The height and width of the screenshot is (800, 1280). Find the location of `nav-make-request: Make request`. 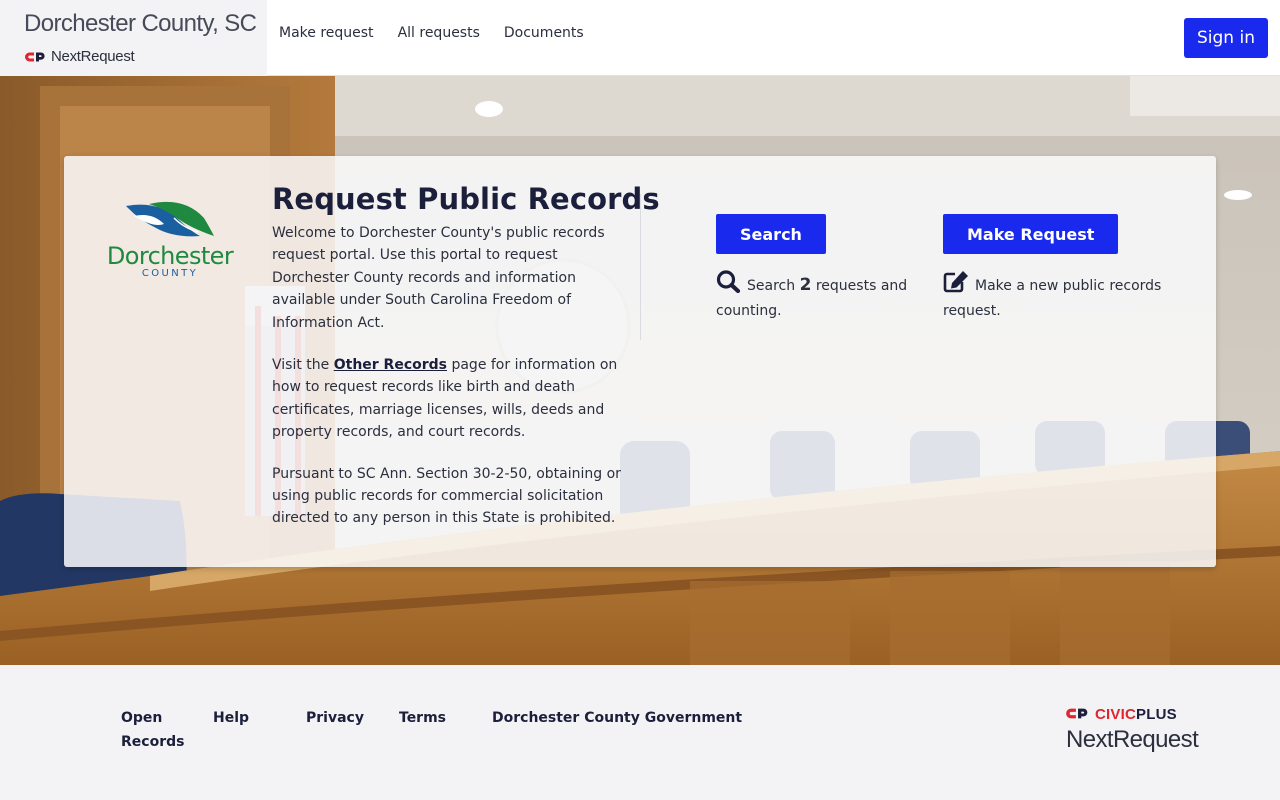

nav-make-request: Make request is located at coordinates (326, 33).